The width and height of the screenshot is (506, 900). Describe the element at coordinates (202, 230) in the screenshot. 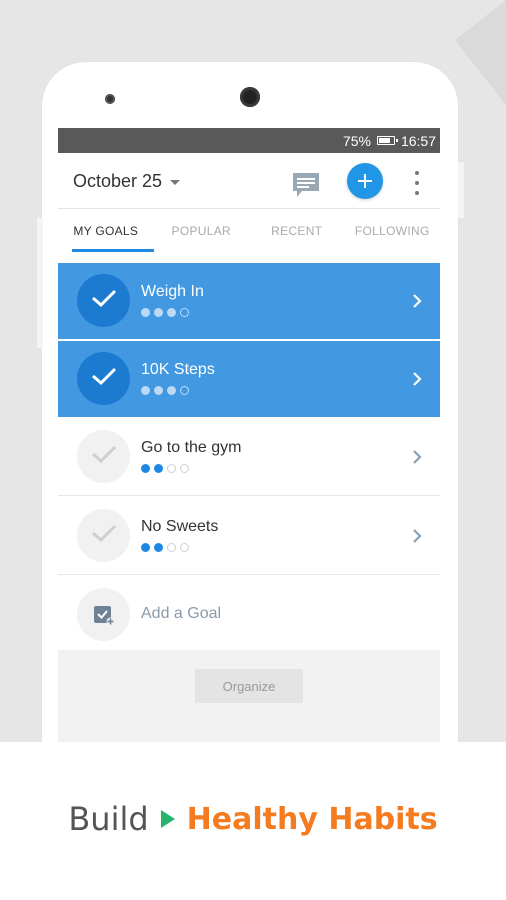

I see `tab-popular: POPULAR` at that location.